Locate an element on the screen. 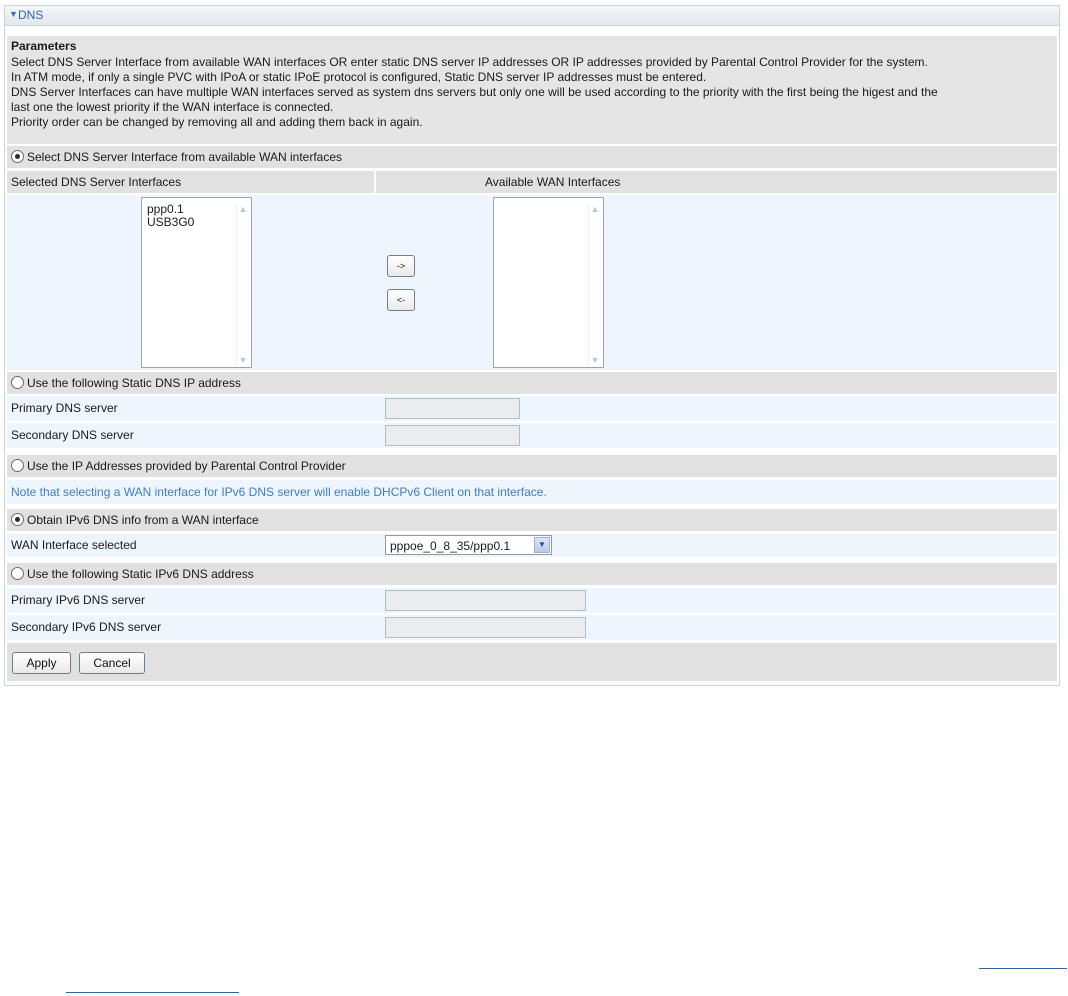  header-divider is located at coordinates (375, 182).